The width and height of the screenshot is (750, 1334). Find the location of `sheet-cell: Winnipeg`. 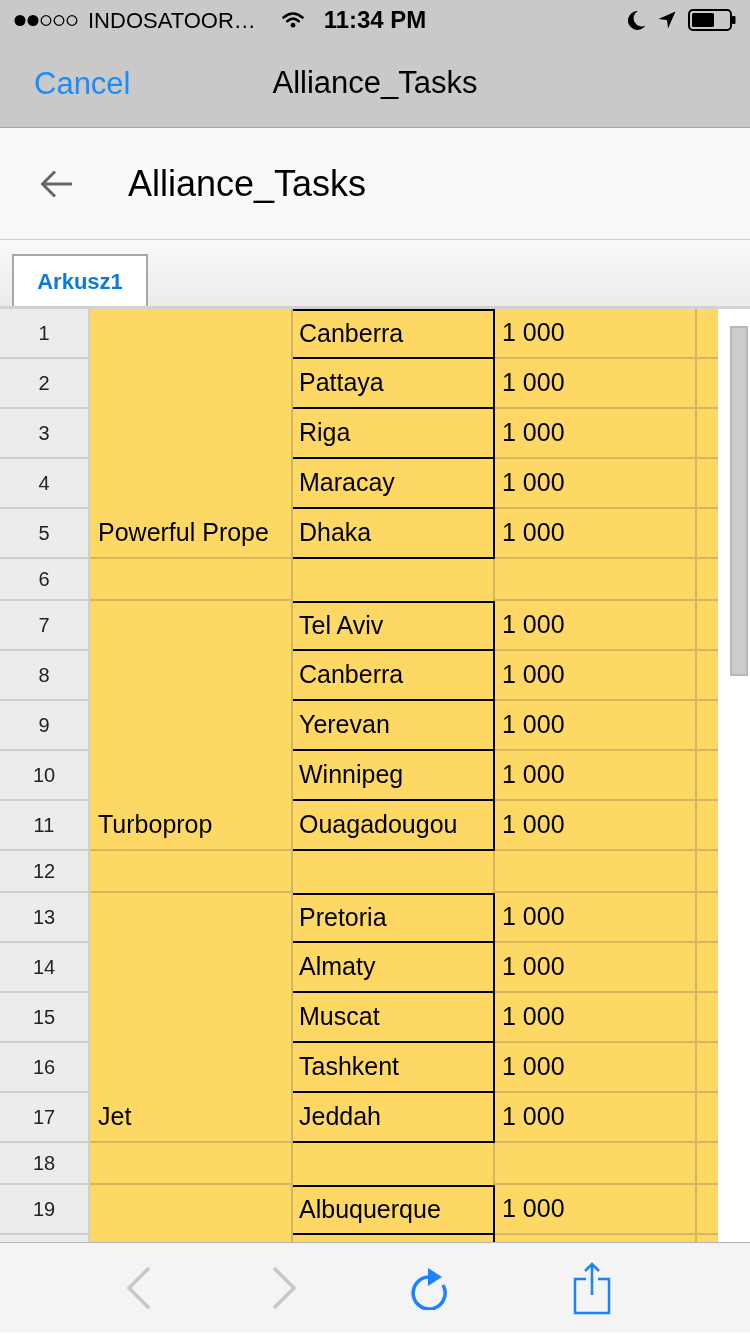

sheet-cell: Winnipeg is located at coordinates (394, 776).